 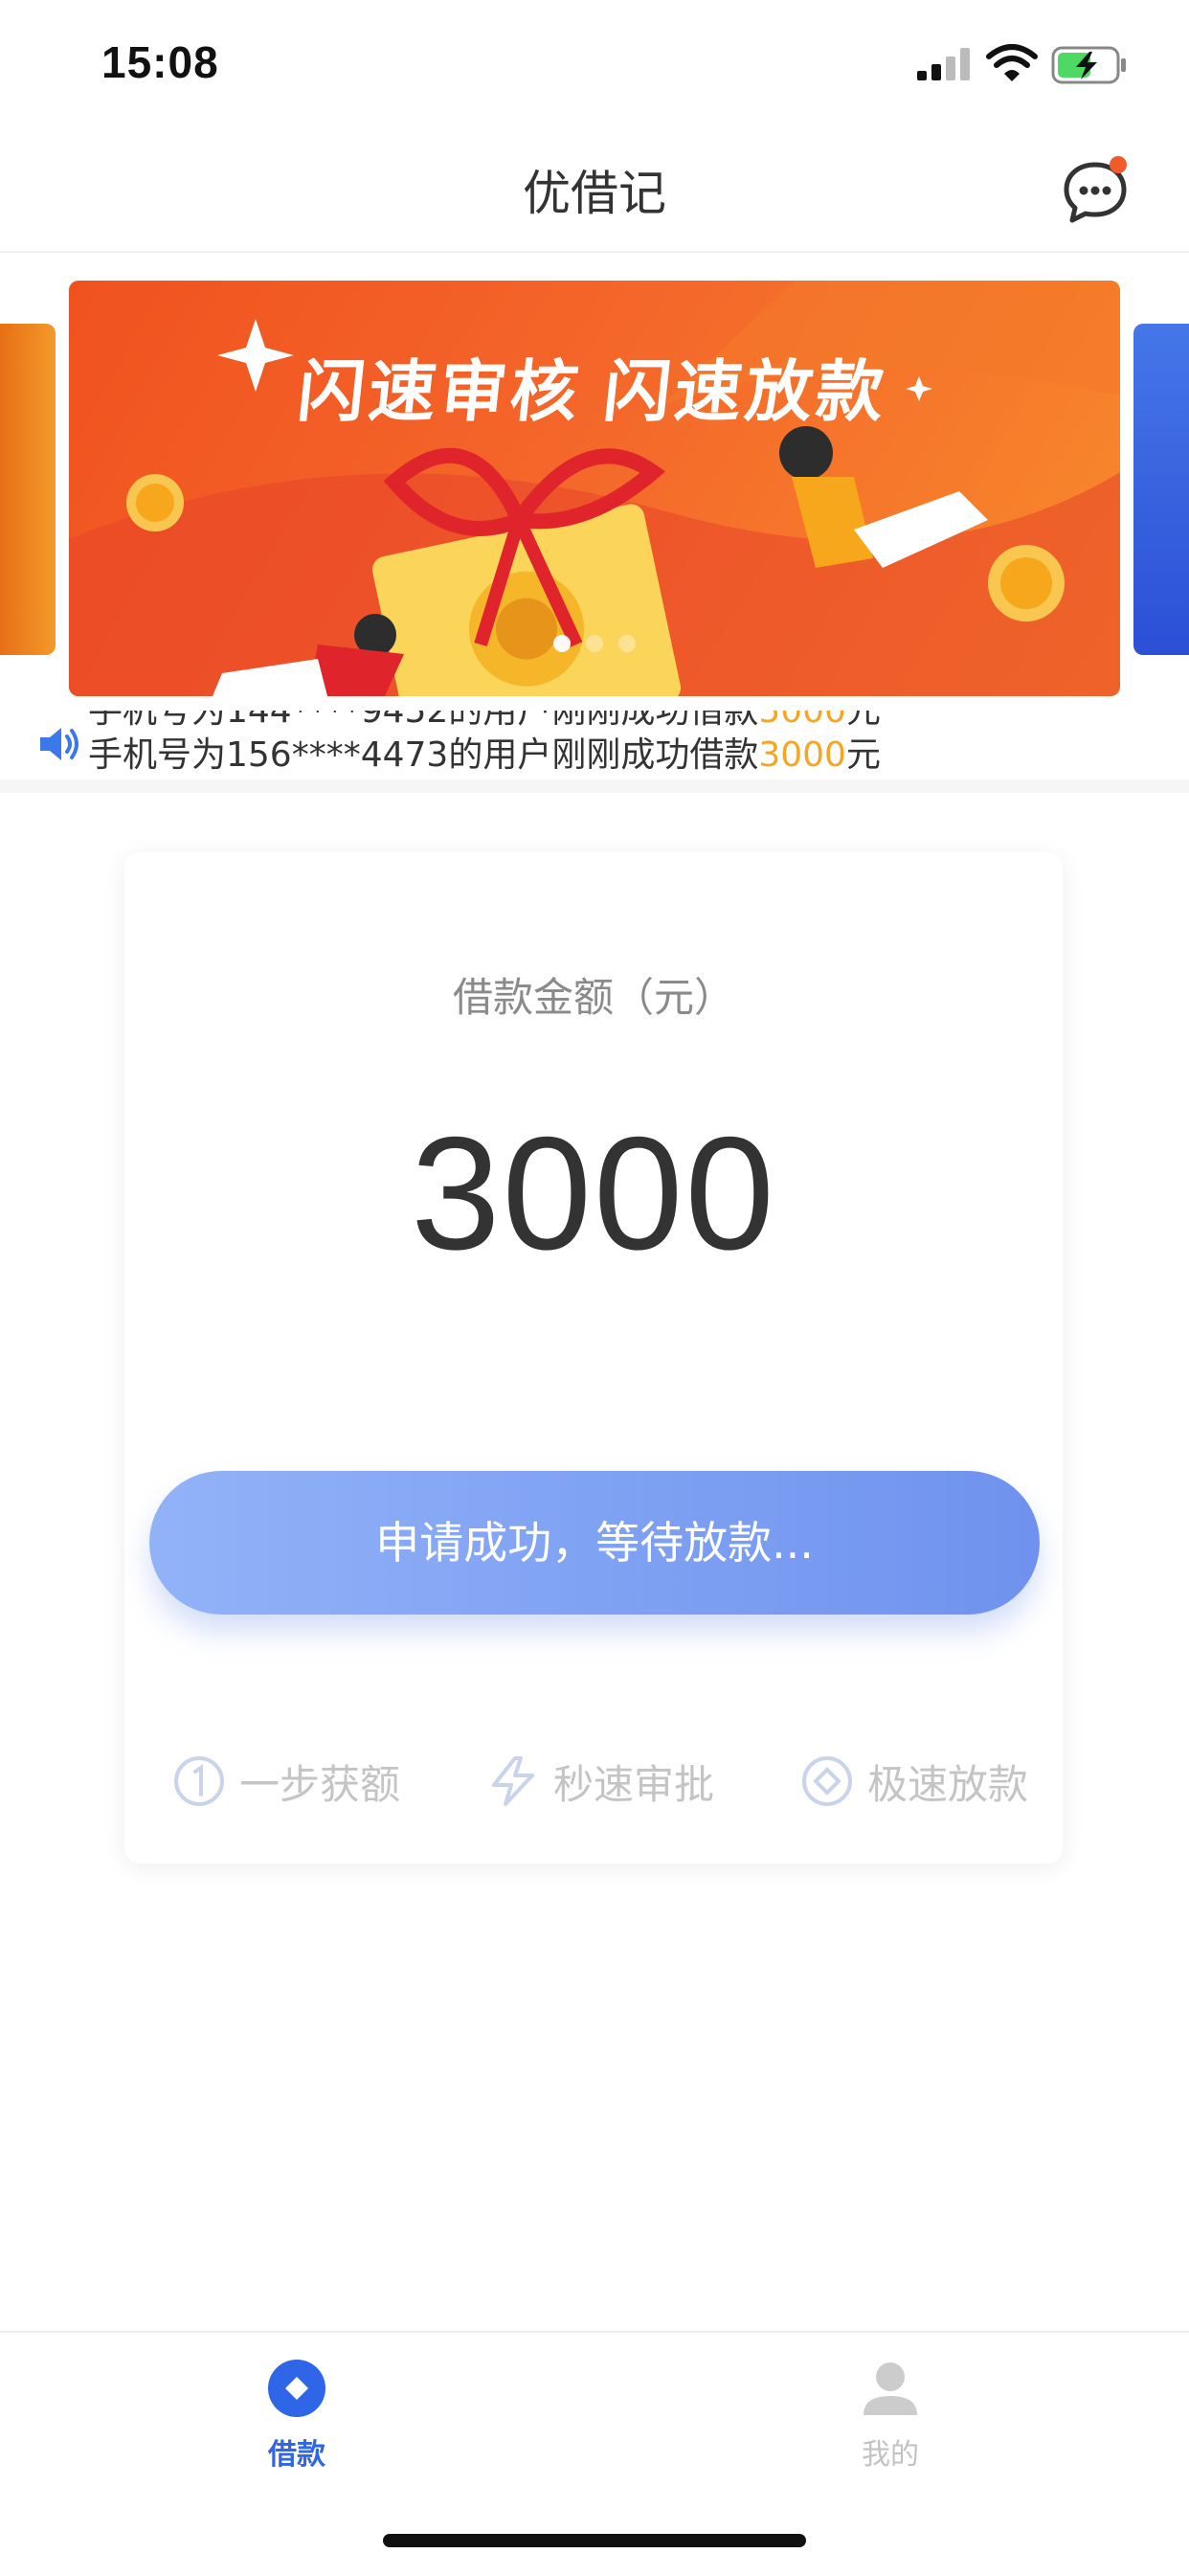 I want to click on feature-label: 秒速审批, so click(x=634, y=1784).